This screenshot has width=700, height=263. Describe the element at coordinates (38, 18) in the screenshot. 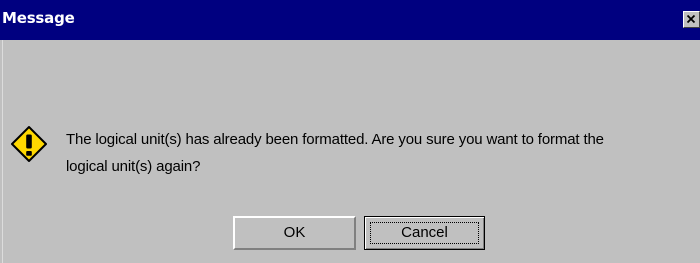

I see `window-title: Message` at that location.